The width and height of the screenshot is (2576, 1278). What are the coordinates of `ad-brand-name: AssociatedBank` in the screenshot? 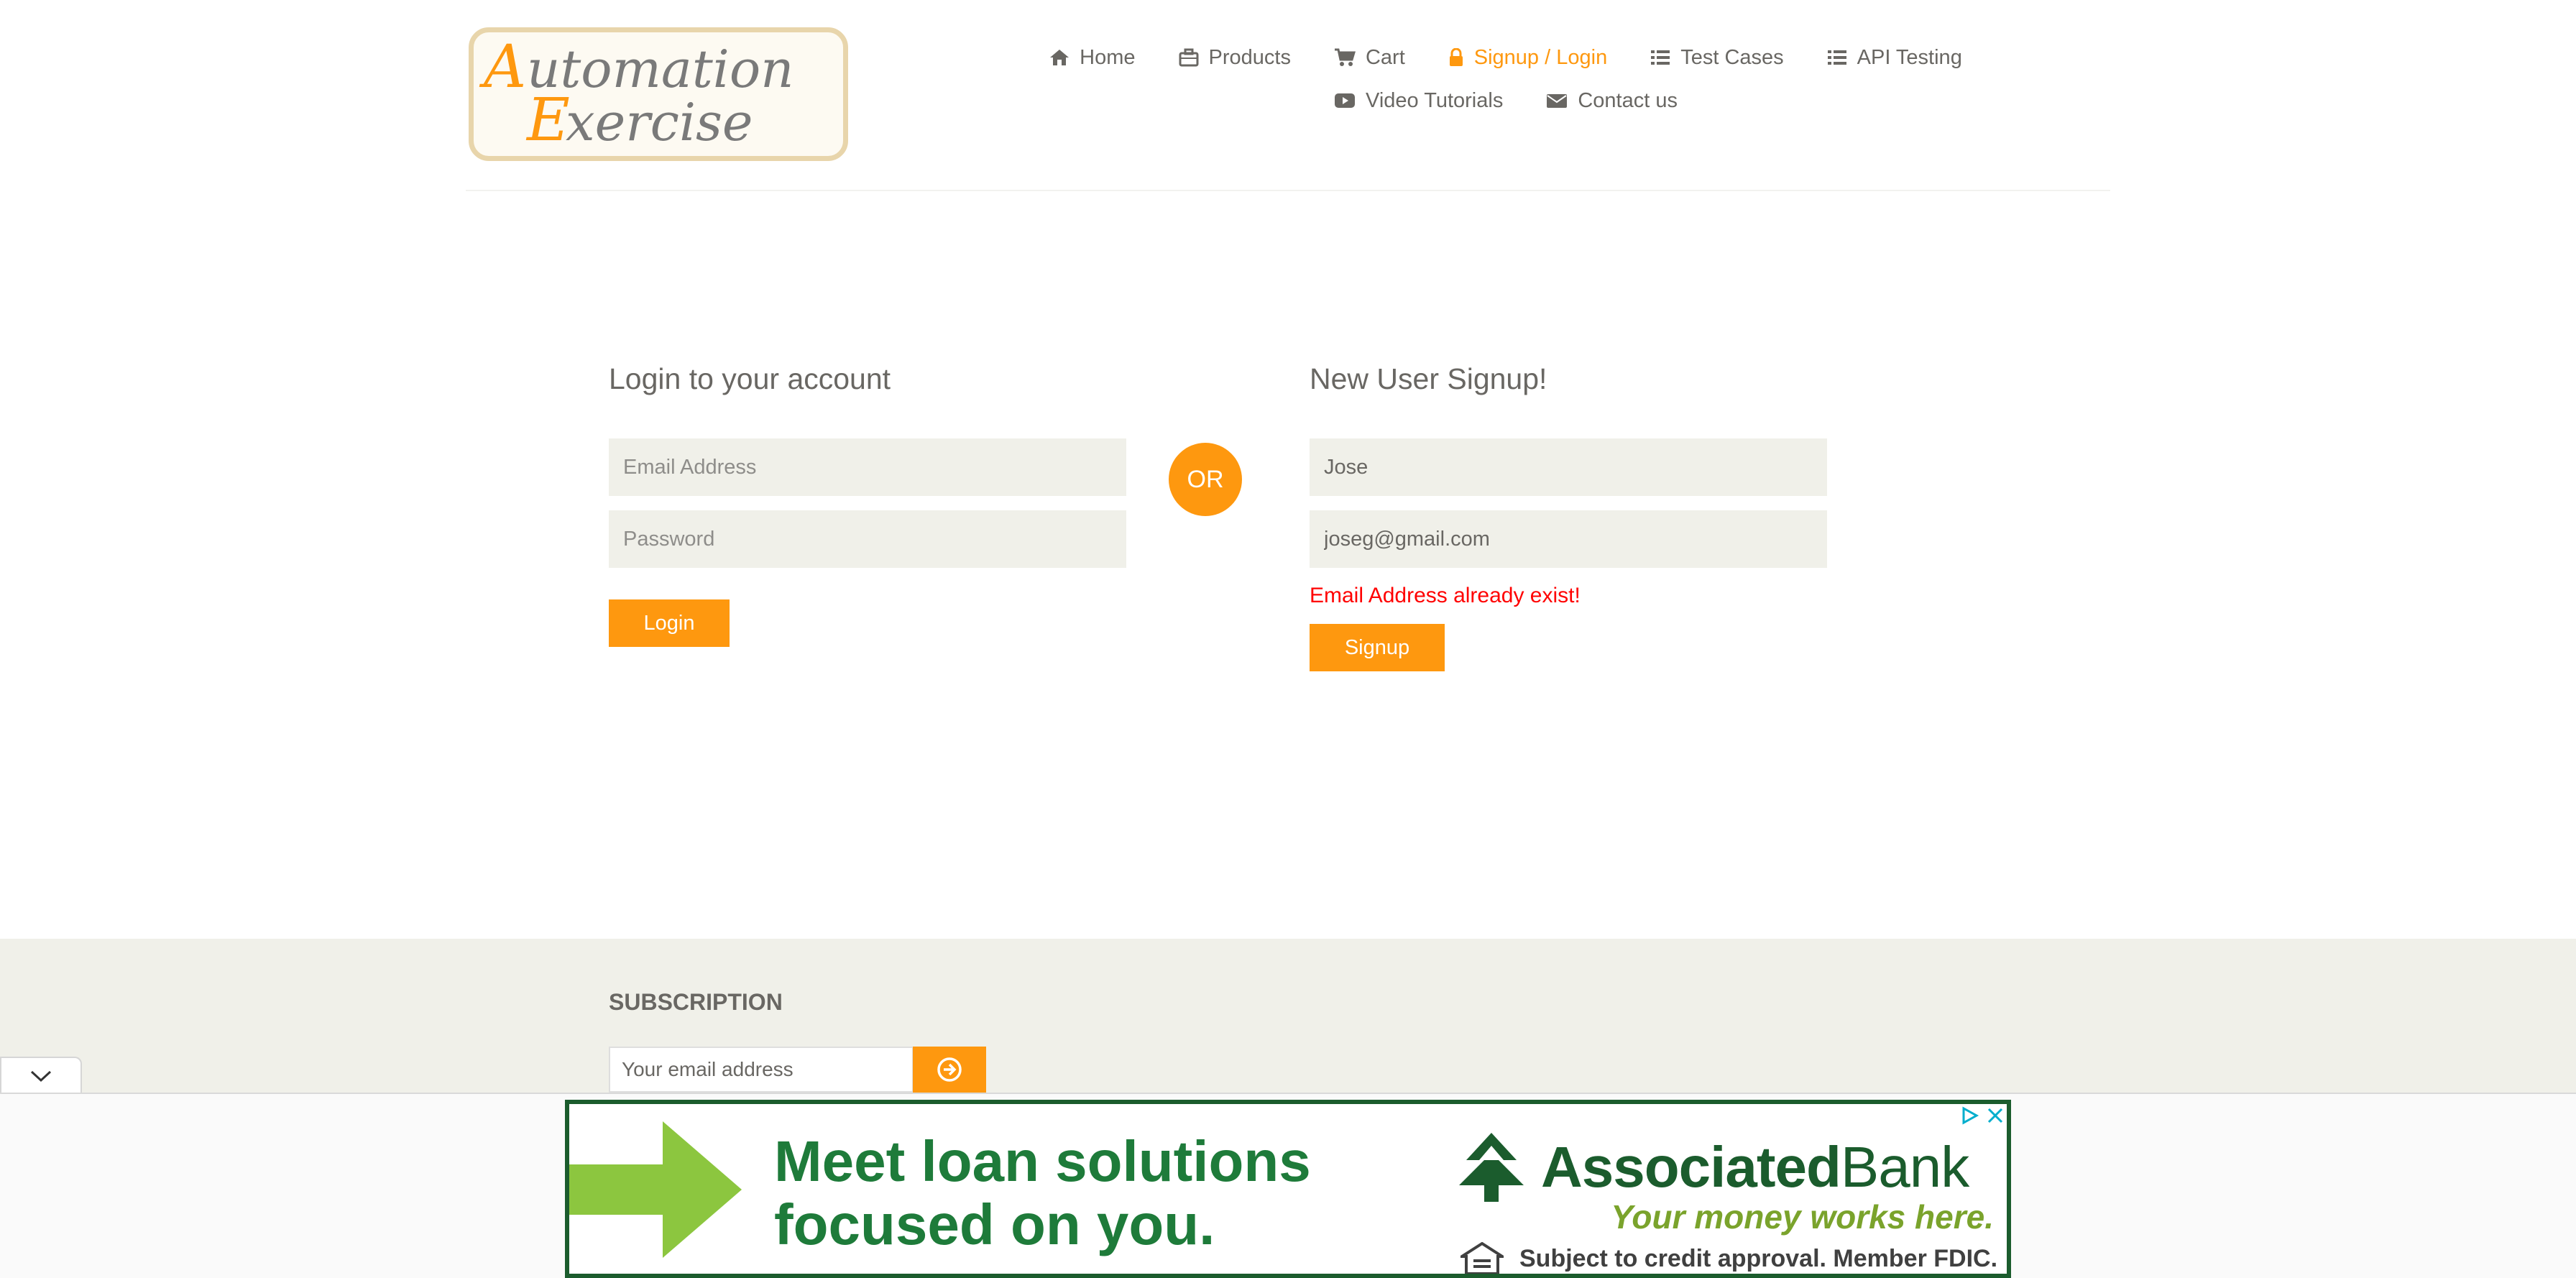 It's located at (1755, 1167).